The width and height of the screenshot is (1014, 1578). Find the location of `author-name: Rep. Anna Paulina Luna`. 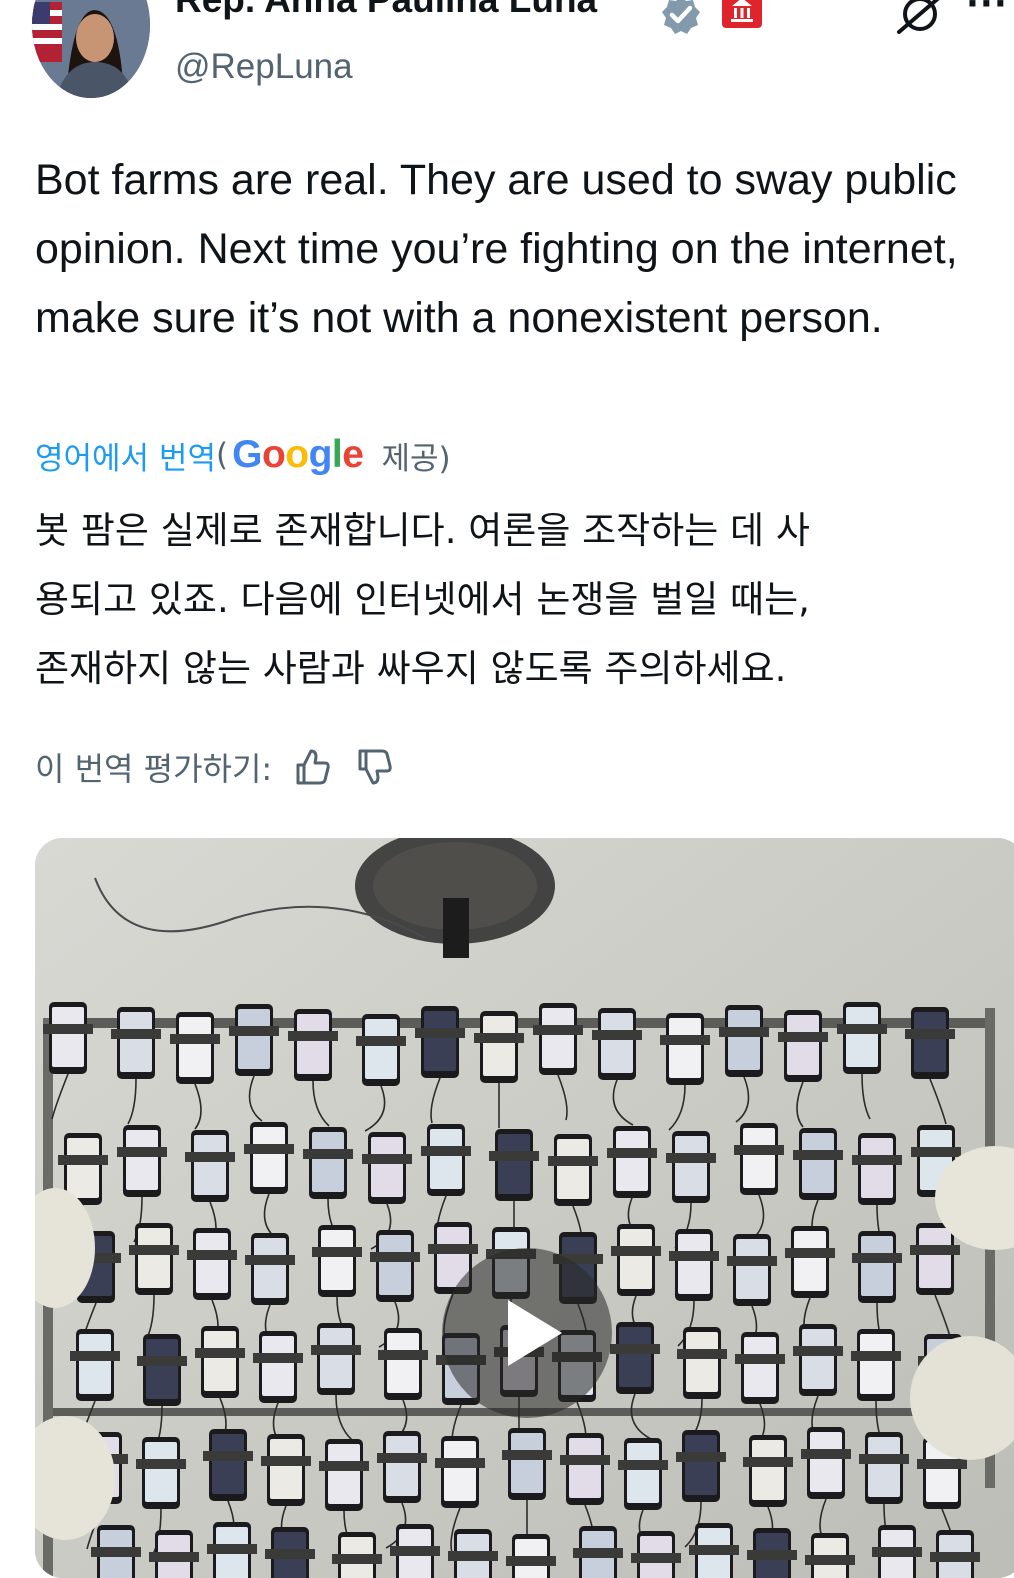

author-name: Rep. Anna Paulina Luna is located at coordinates (386, 11).